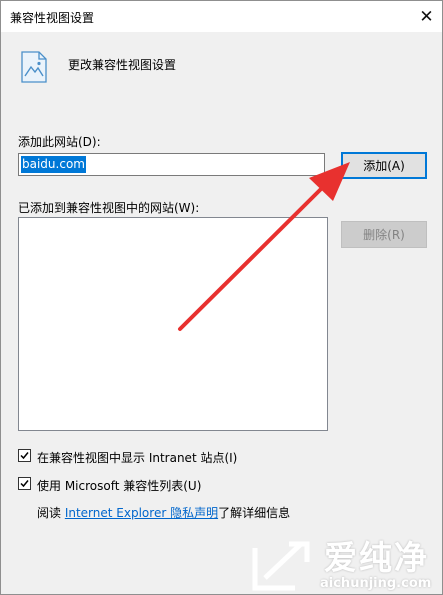 Image resolution: width=443 pixels, height=595 pixels. What do you see at coordinates (281, 566) in the screenshot?
I see `watermark-logo-icon` at bounding box center [281, 566].